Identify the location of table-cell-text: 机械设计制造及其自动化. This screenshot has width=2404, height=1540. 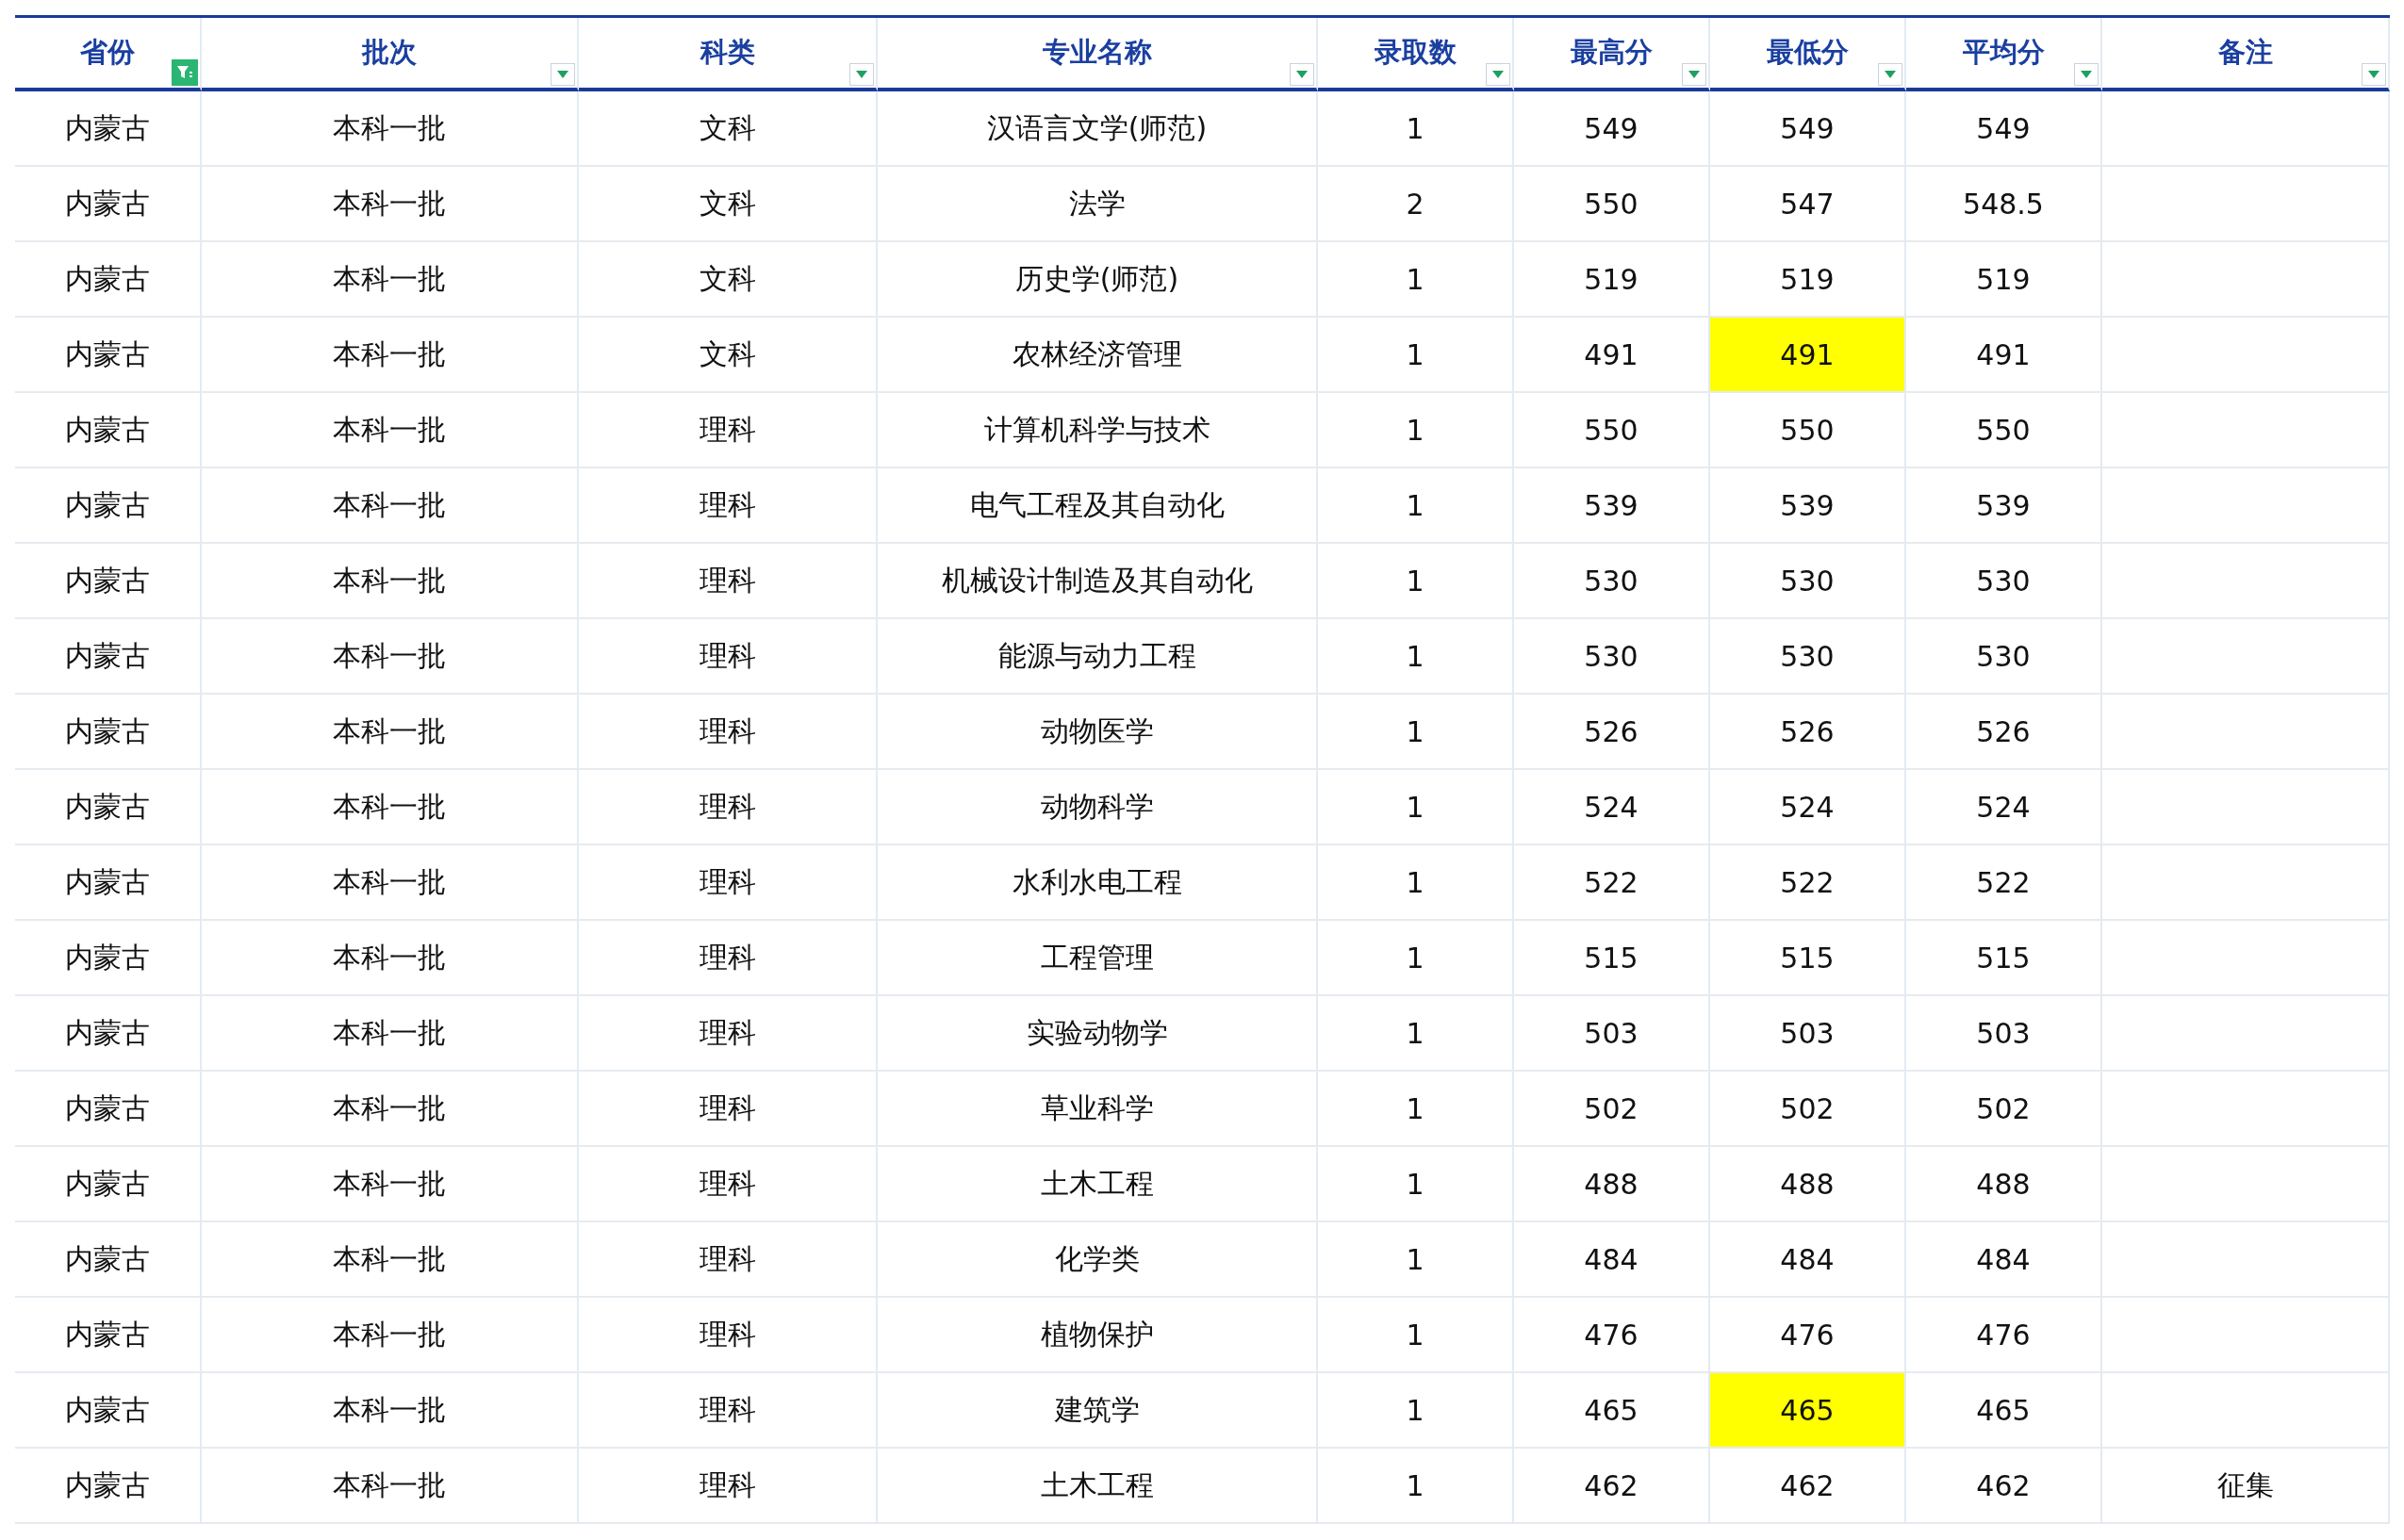
(1097, 580).